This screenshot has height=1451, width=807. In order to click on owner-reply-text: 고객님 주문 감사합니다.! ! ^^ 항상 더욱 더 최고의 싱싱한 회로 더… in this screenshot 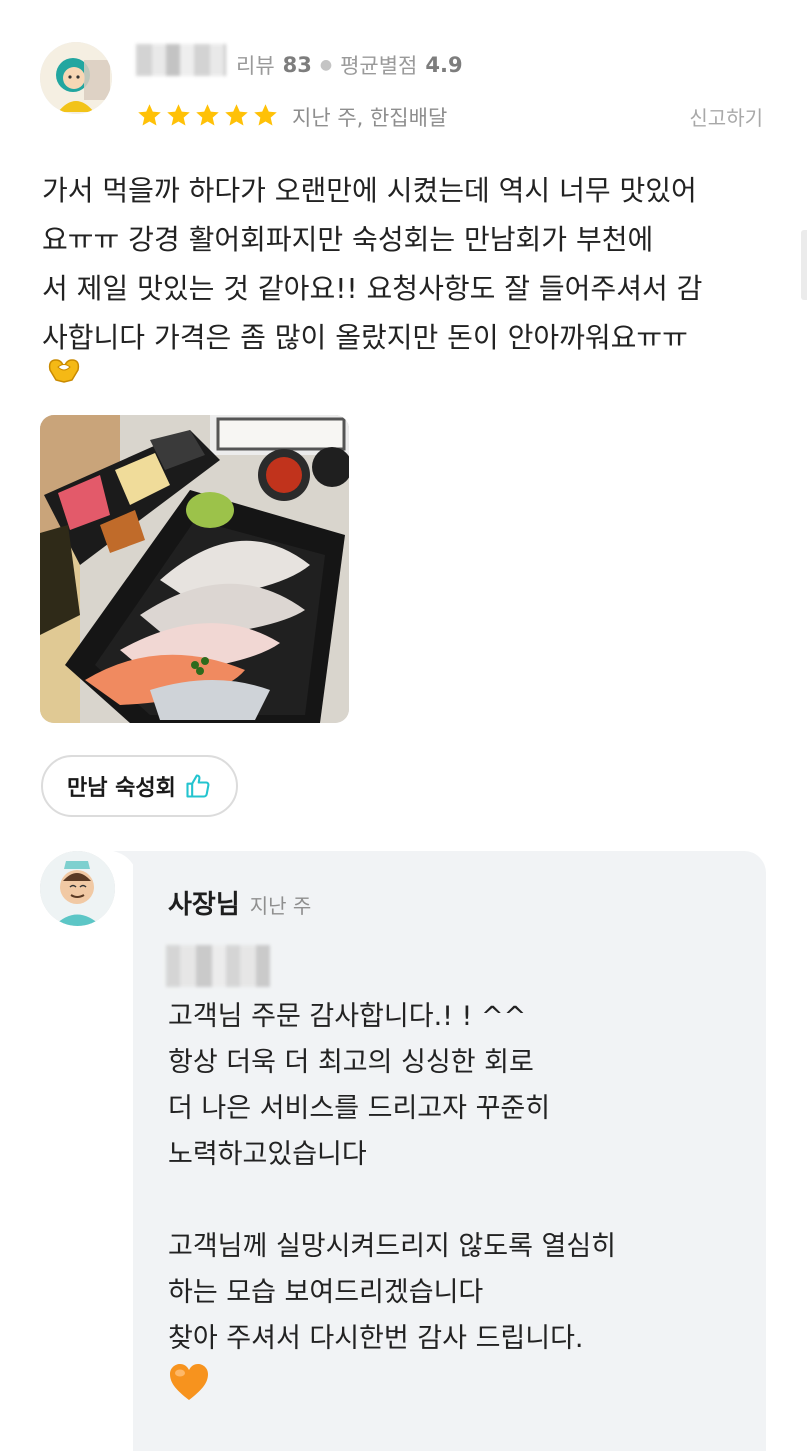, I will do `click(392, 1177)`.